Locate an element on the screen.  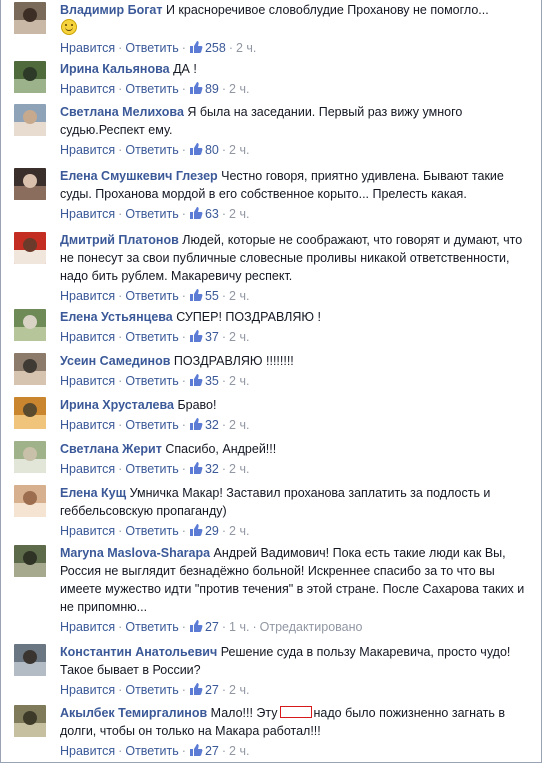
timestamp-link: 1 ч. is located at coordinates (239, 627).